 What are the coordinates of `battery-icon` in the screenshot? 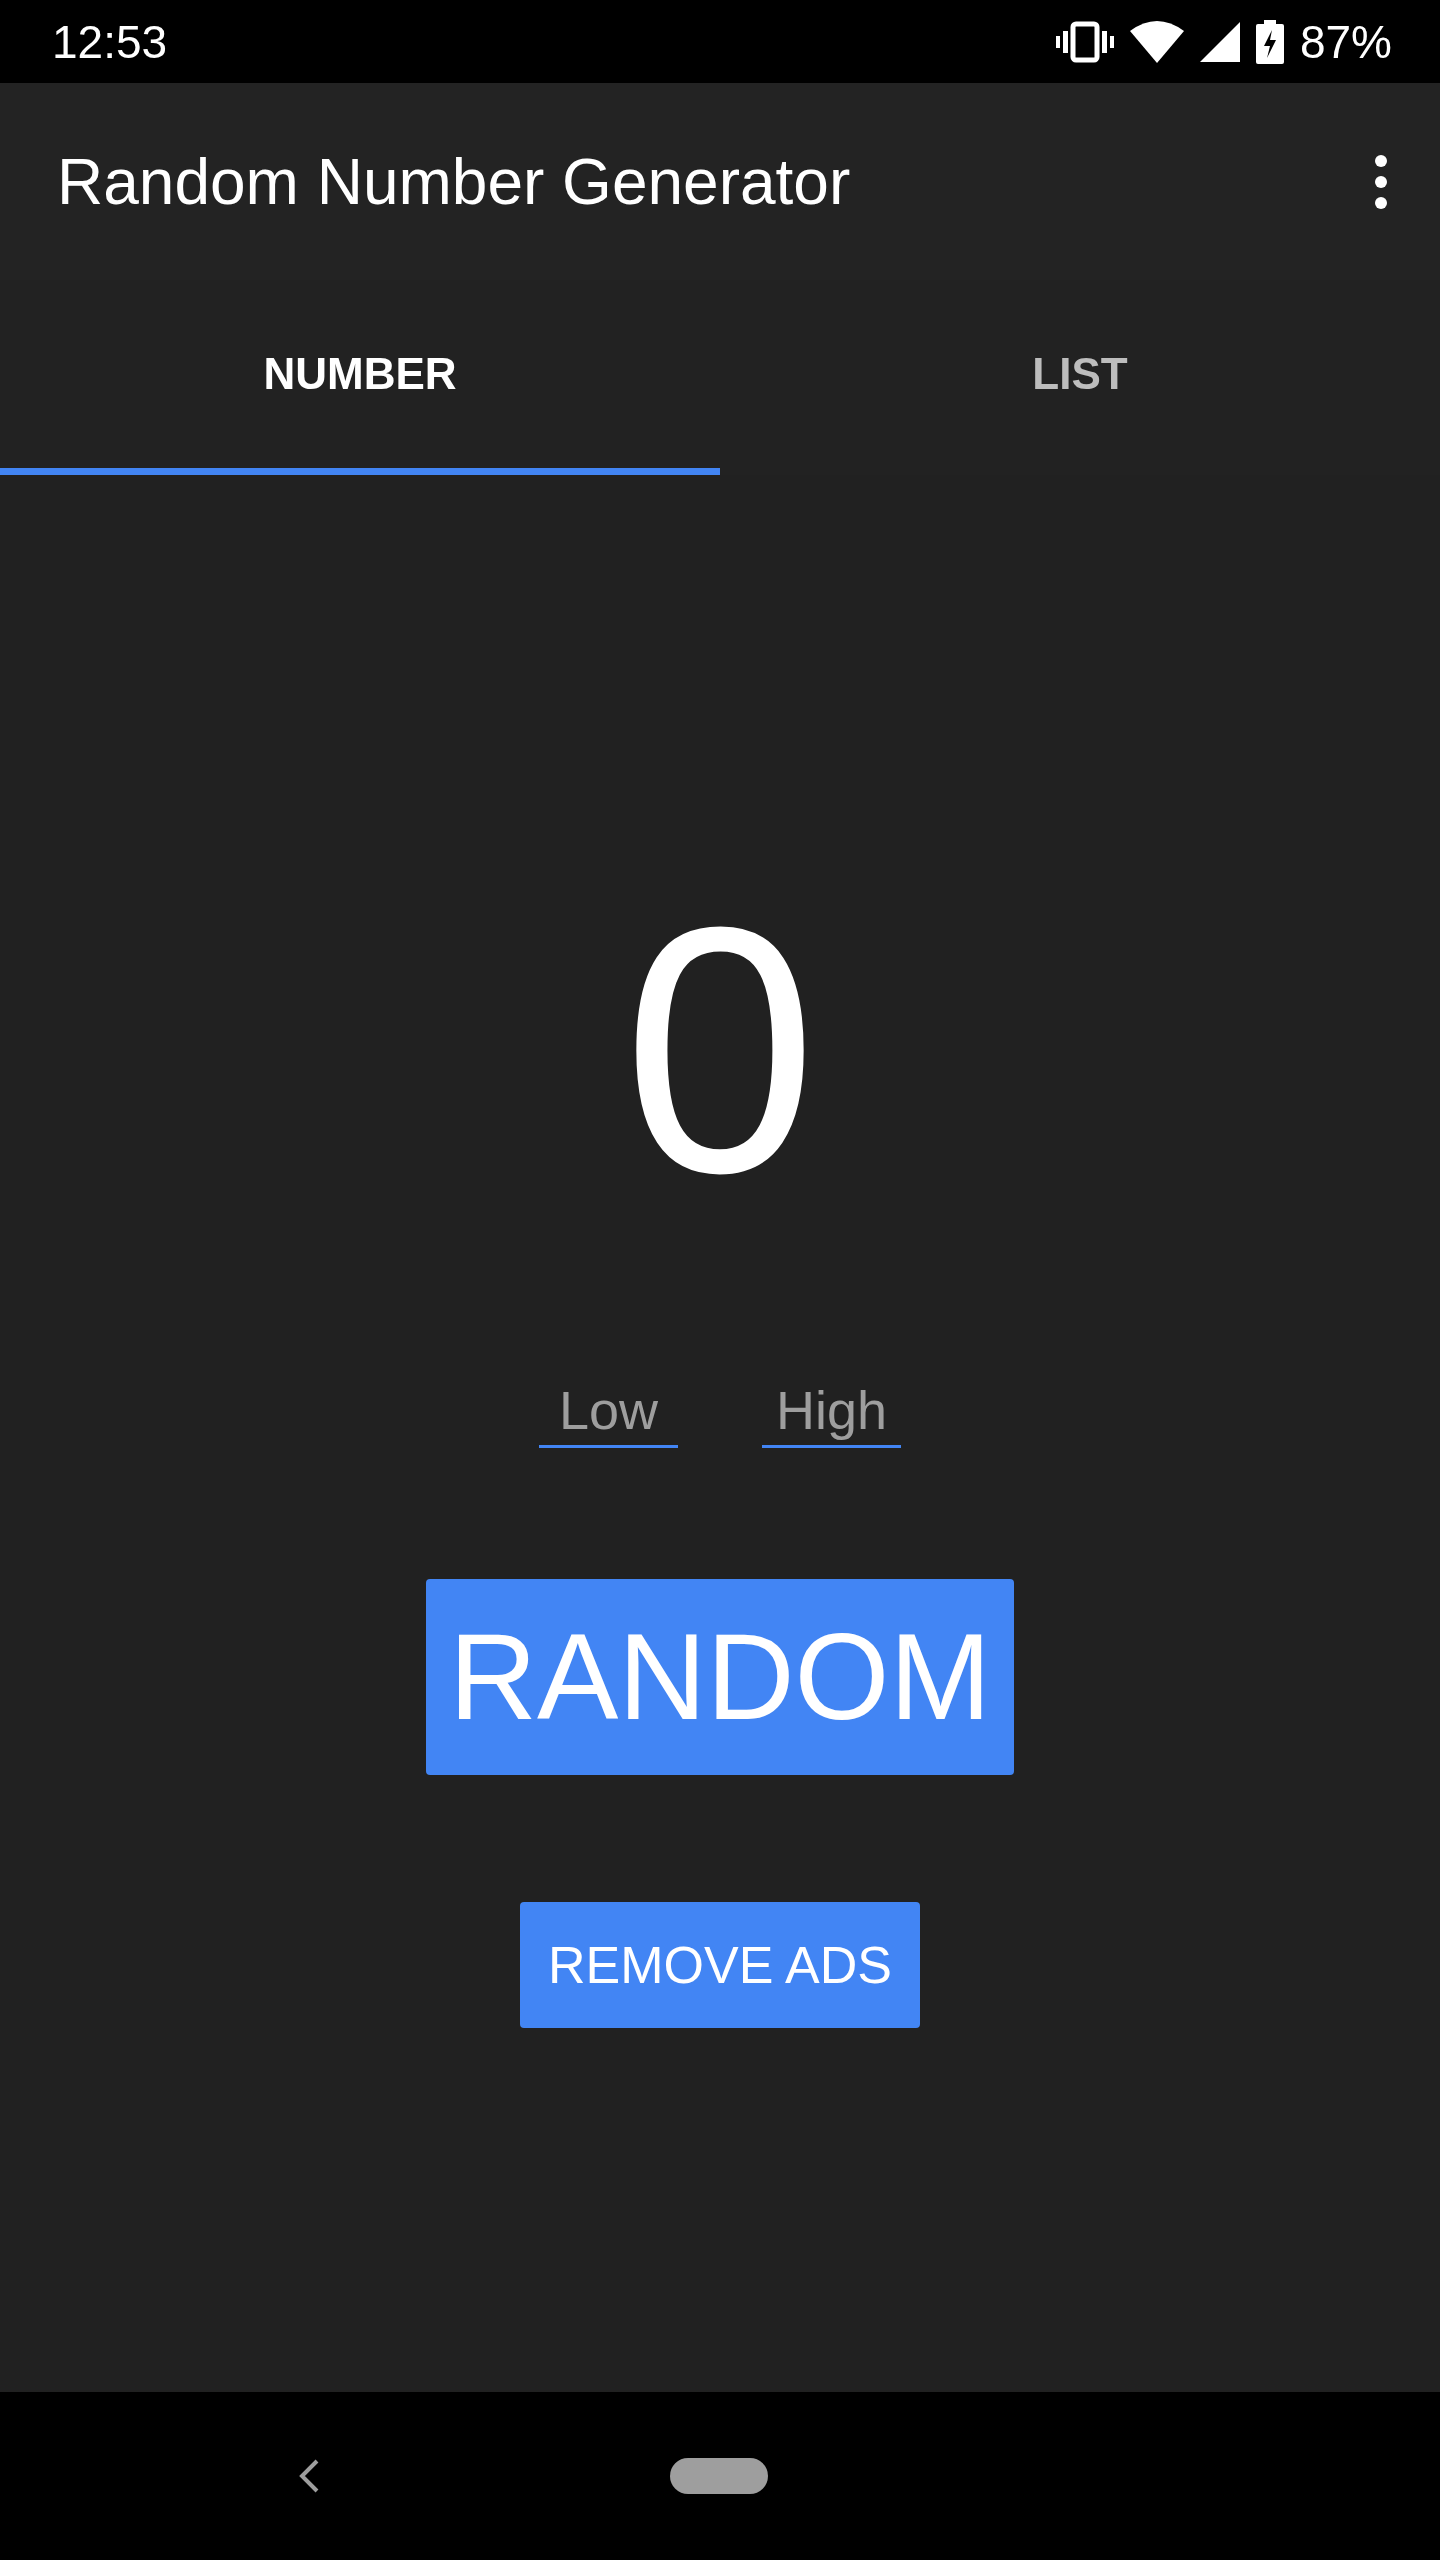 It's located at (1269, 41).